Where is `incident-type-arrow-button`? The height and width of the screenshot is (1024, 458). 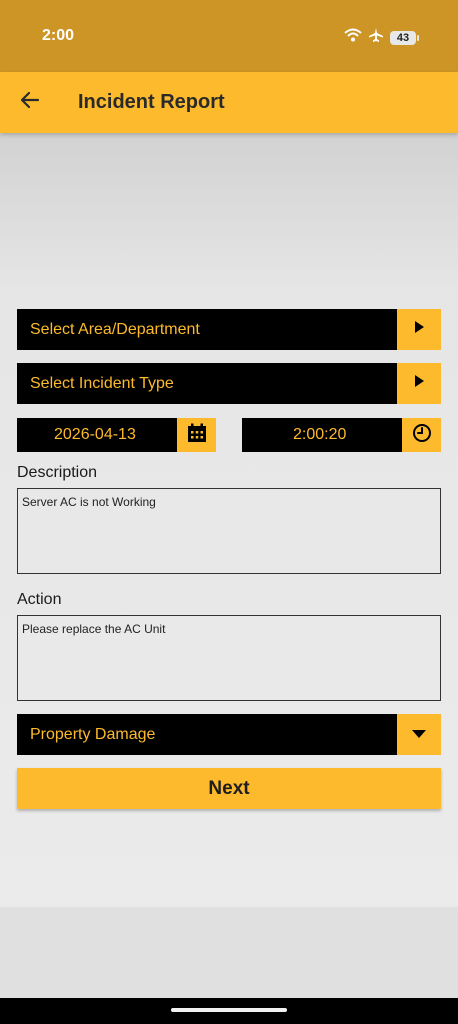 incident-type-arrow-button is located at coordinates (419, 383).